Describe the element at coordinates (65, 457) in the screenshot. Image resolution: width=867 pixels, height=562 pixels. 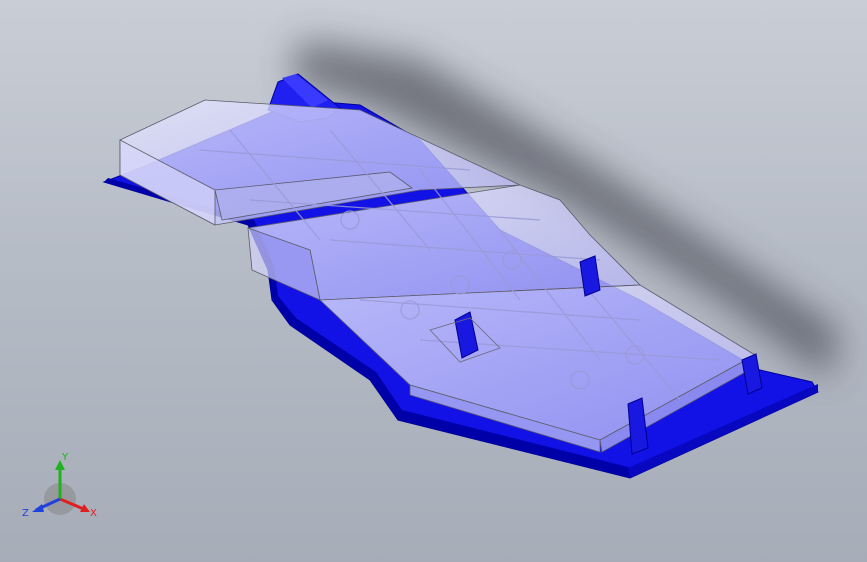
I see `y-axis-label: Y` at that location.